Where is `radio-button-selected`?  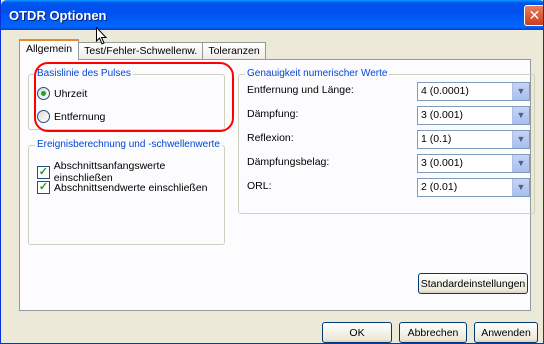 radio-button-selected is located at coordinates (43, 93).